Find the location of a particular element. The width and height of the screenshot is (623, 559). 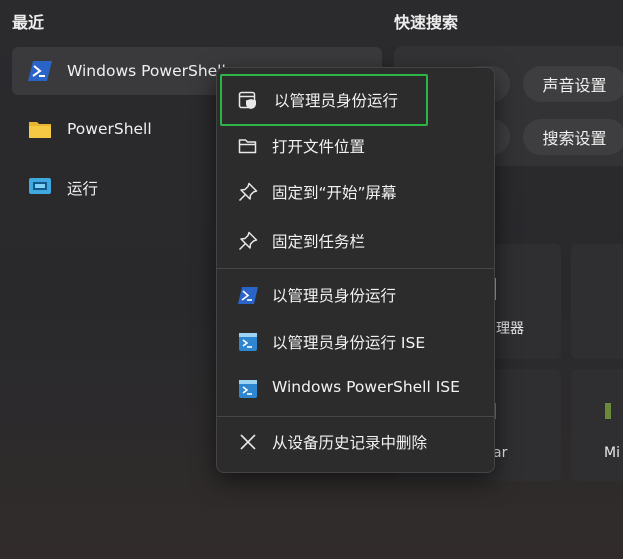

tile-label: Mi is located at coordinates (612, 453).